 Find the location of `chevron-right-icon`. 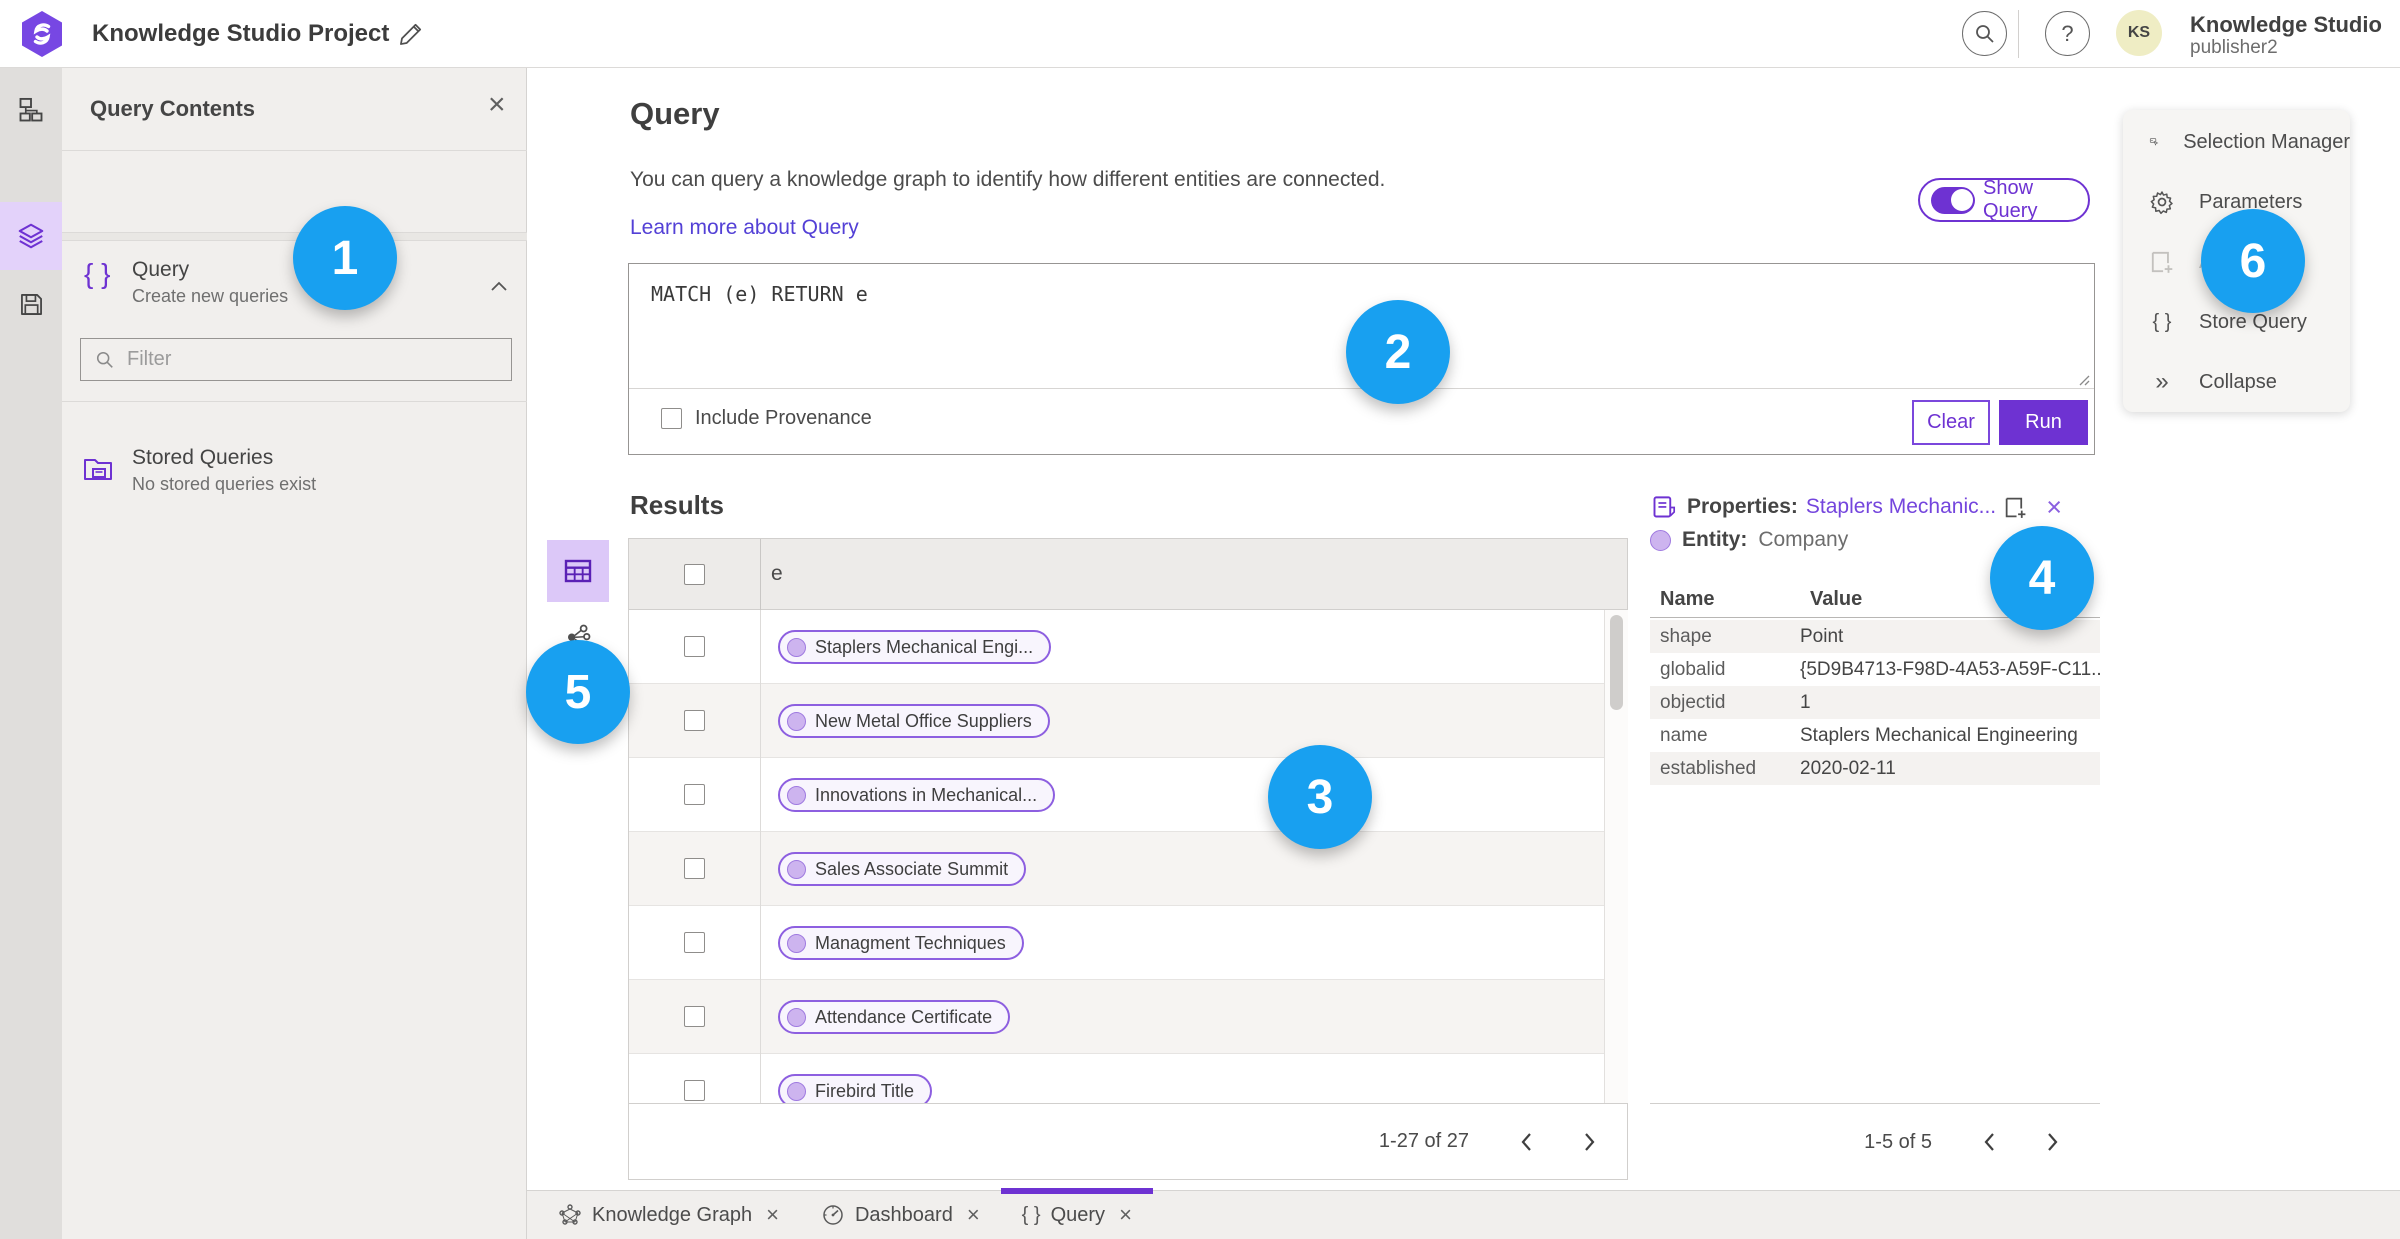

chevron-right-icon is located at coordinates (2053, 1142).